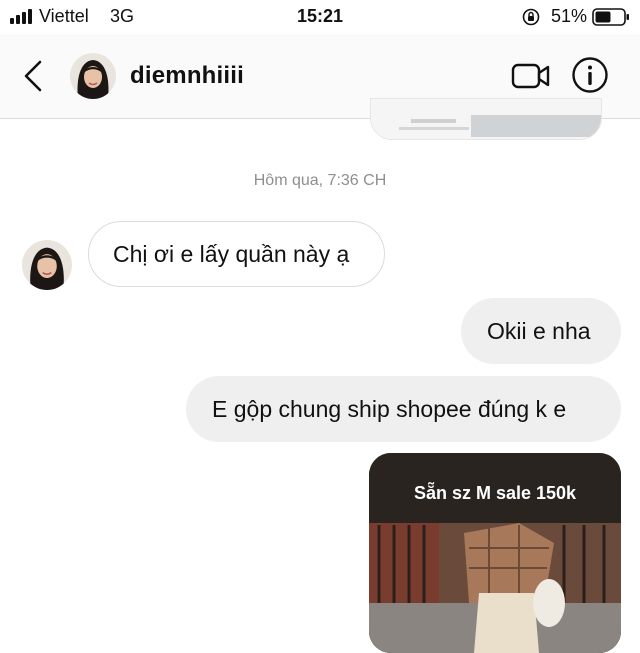  What do you see at coordinates (590, 75) in the screenshot?
I see `info-icon` at bounding box center [590, 75].